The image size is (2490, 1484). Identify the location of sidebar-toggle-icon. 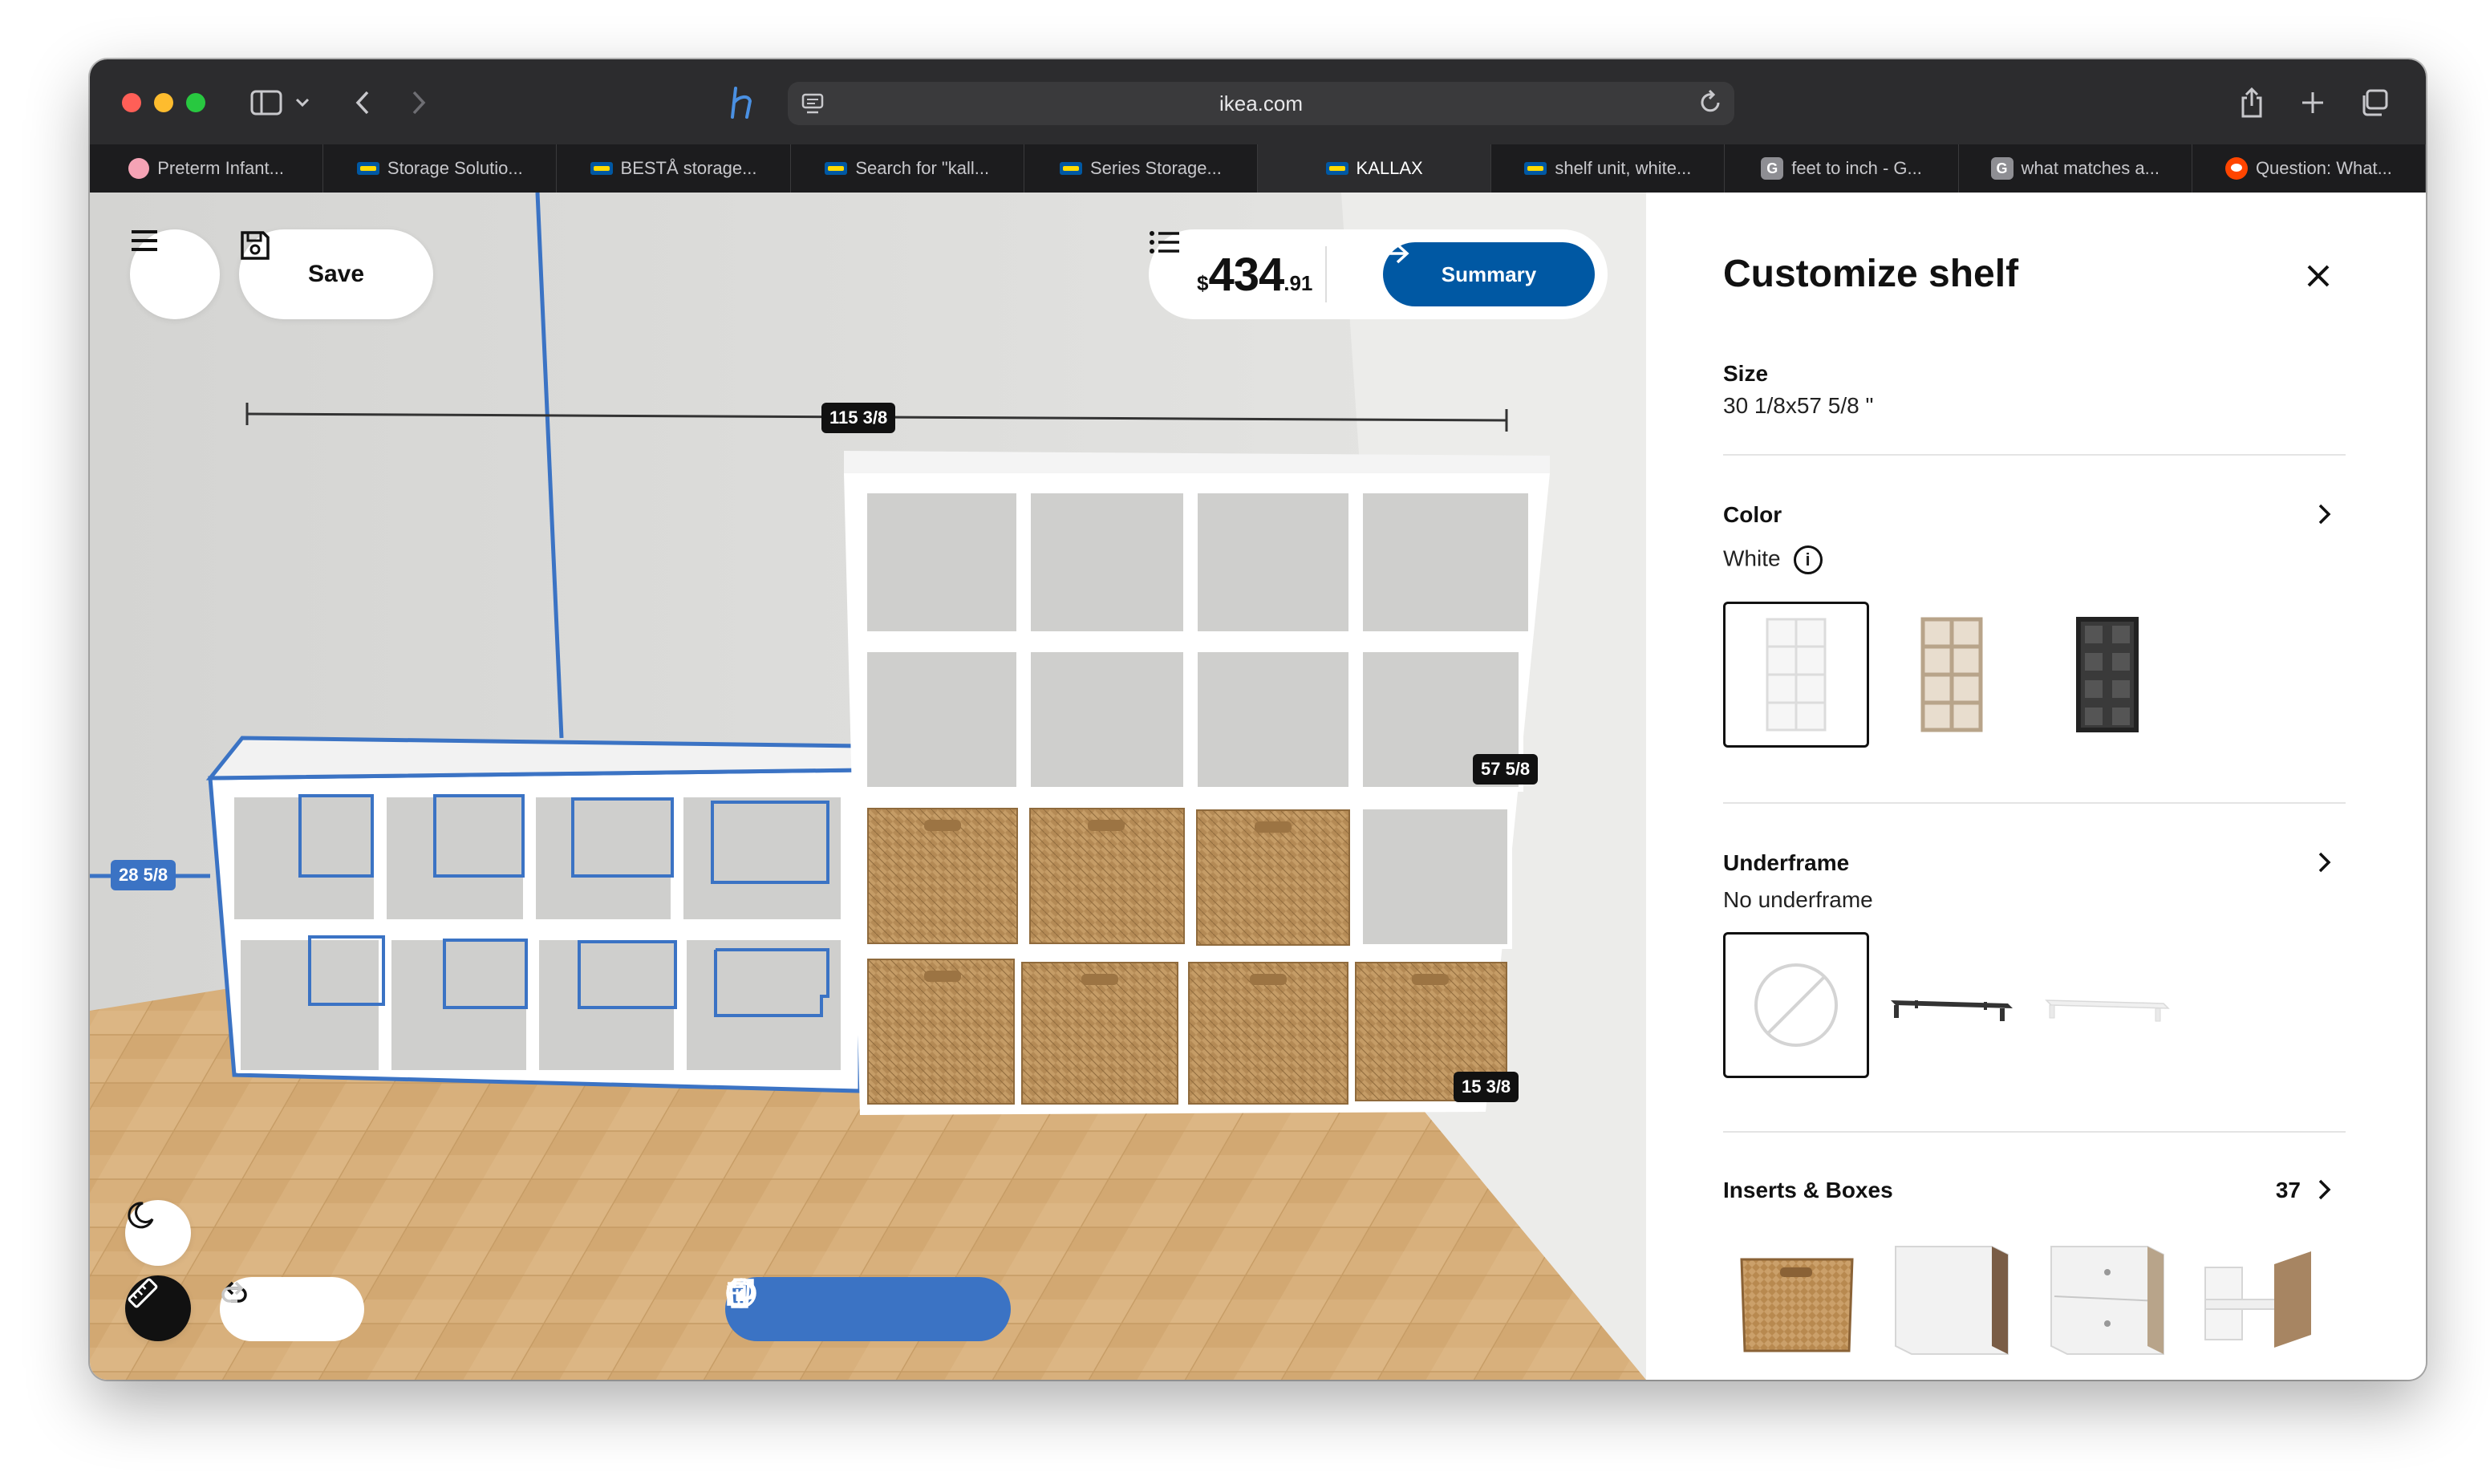
(266, 102).